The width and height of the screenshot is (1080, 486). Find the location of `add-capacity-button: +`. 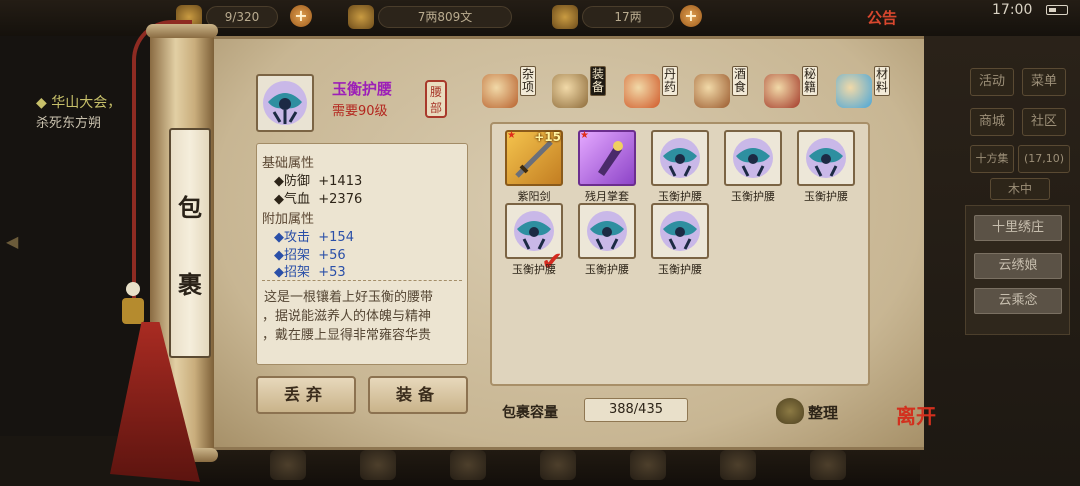

add-capacity-button: + is located at coordinates (301, 16).